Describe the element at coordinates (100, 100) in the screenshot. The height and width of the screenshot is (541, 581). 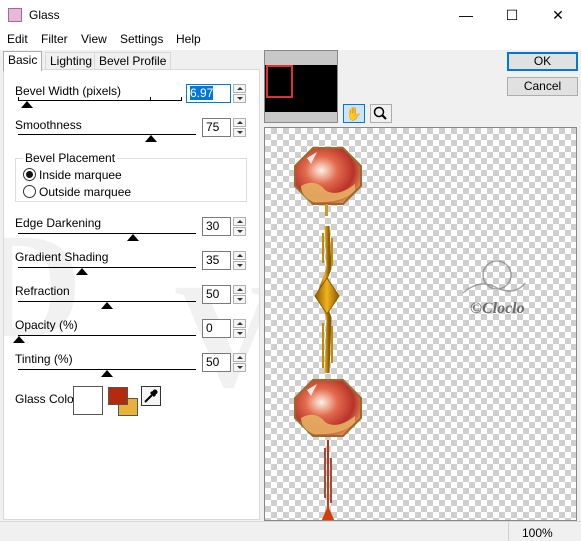
I see `bevel-width-track` at that location.